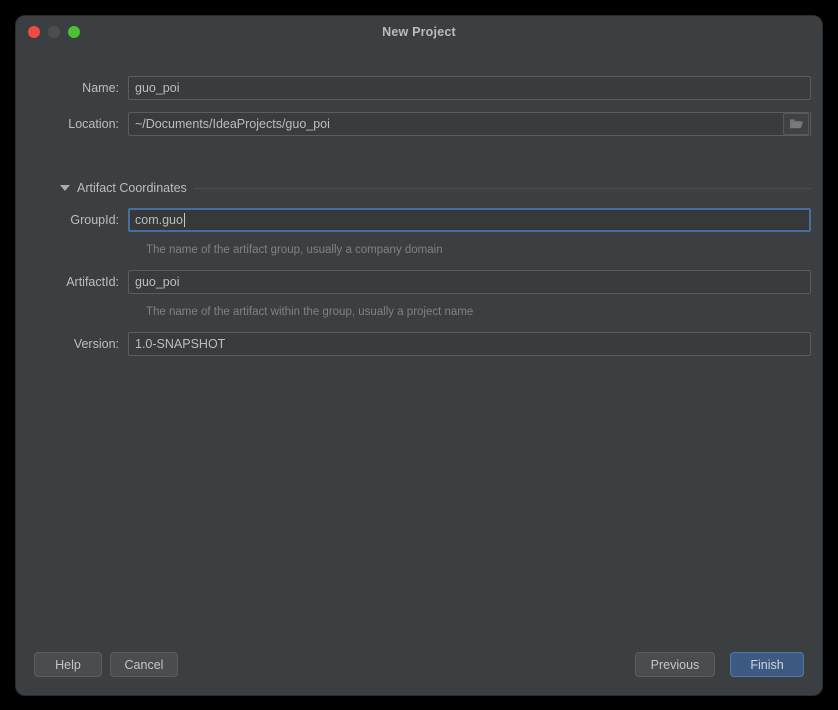 This screenshot has width=838, height=710. I want to click on previous-button: Previous, so click(675, 664).